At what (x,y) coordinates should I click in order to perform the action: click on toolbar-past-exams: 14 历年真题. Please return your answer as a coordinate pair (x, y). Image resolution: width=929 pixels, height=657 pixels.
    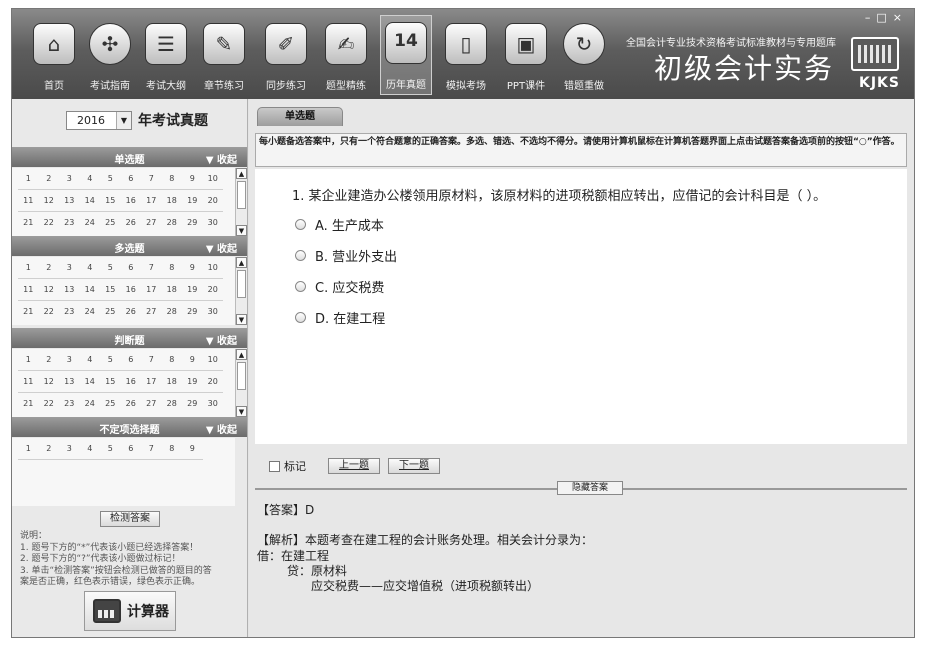
    Looking at the image, I should click on (406, 55).